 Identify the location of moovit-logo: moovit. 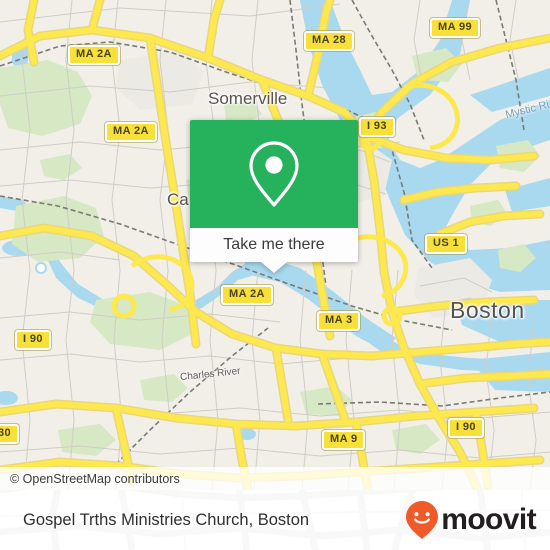
(471, 520).